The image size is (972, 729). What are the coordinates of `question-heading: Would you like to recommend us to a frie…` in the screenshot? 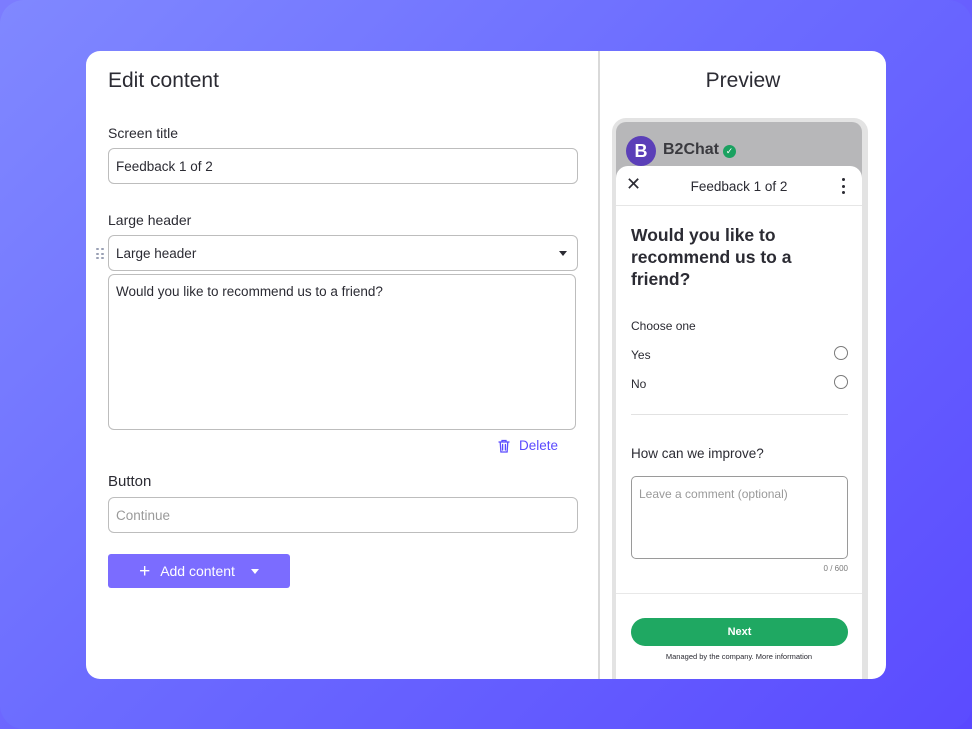 It's located at (711, 257).